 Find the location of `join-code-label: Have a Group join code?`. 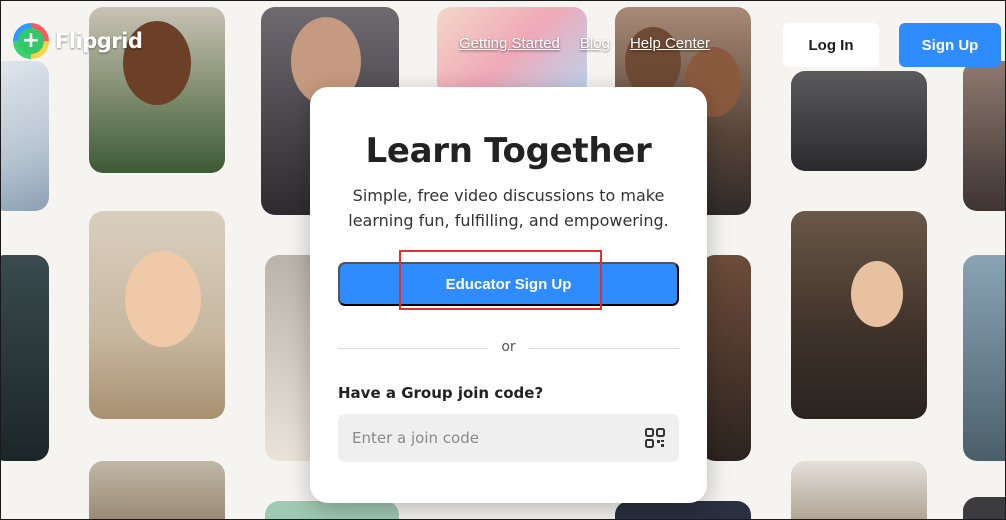

join-code-label: Have a Group join code? is located at coordinates (441, 393).